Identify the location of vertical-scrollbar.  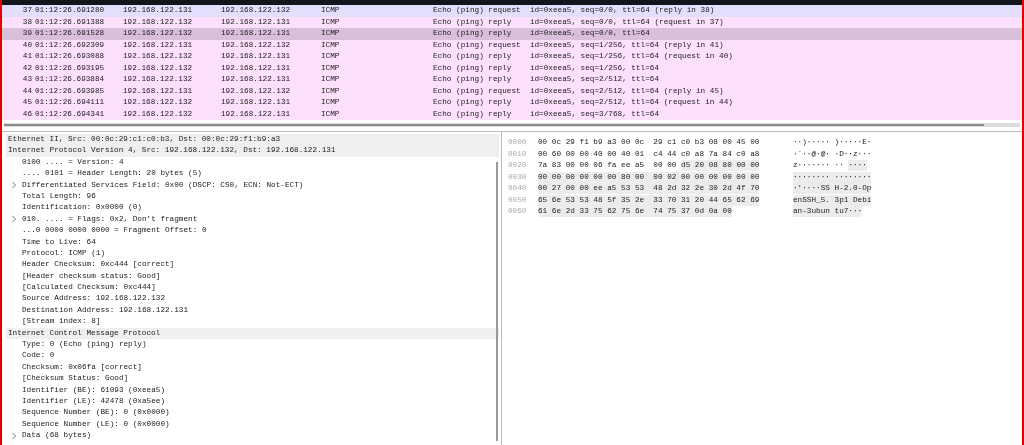
(497, 301).